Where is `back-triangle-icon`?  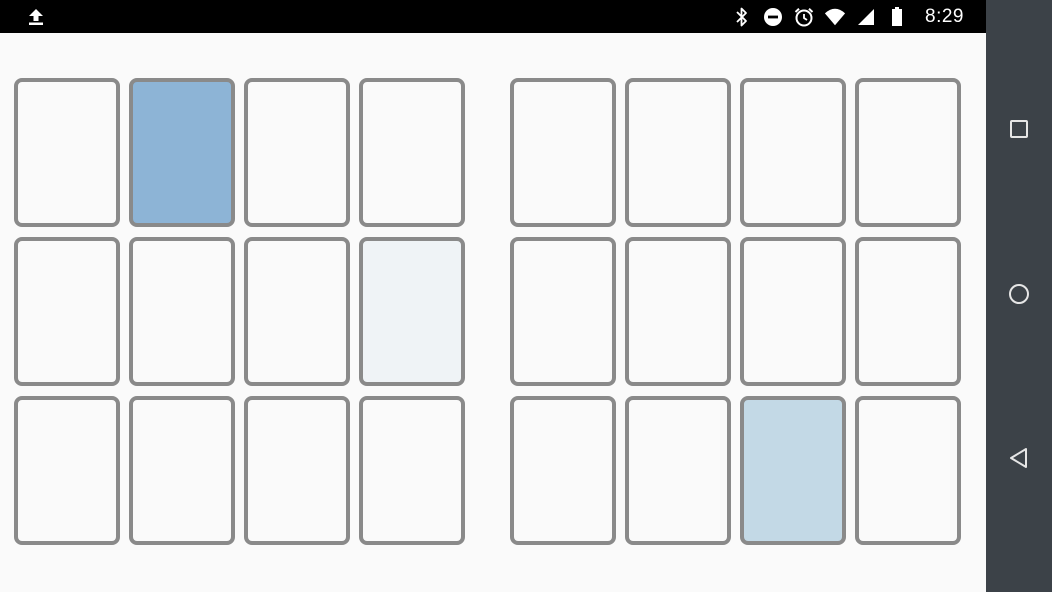 back-triangle-icon is located at coordinates (1019, 460).